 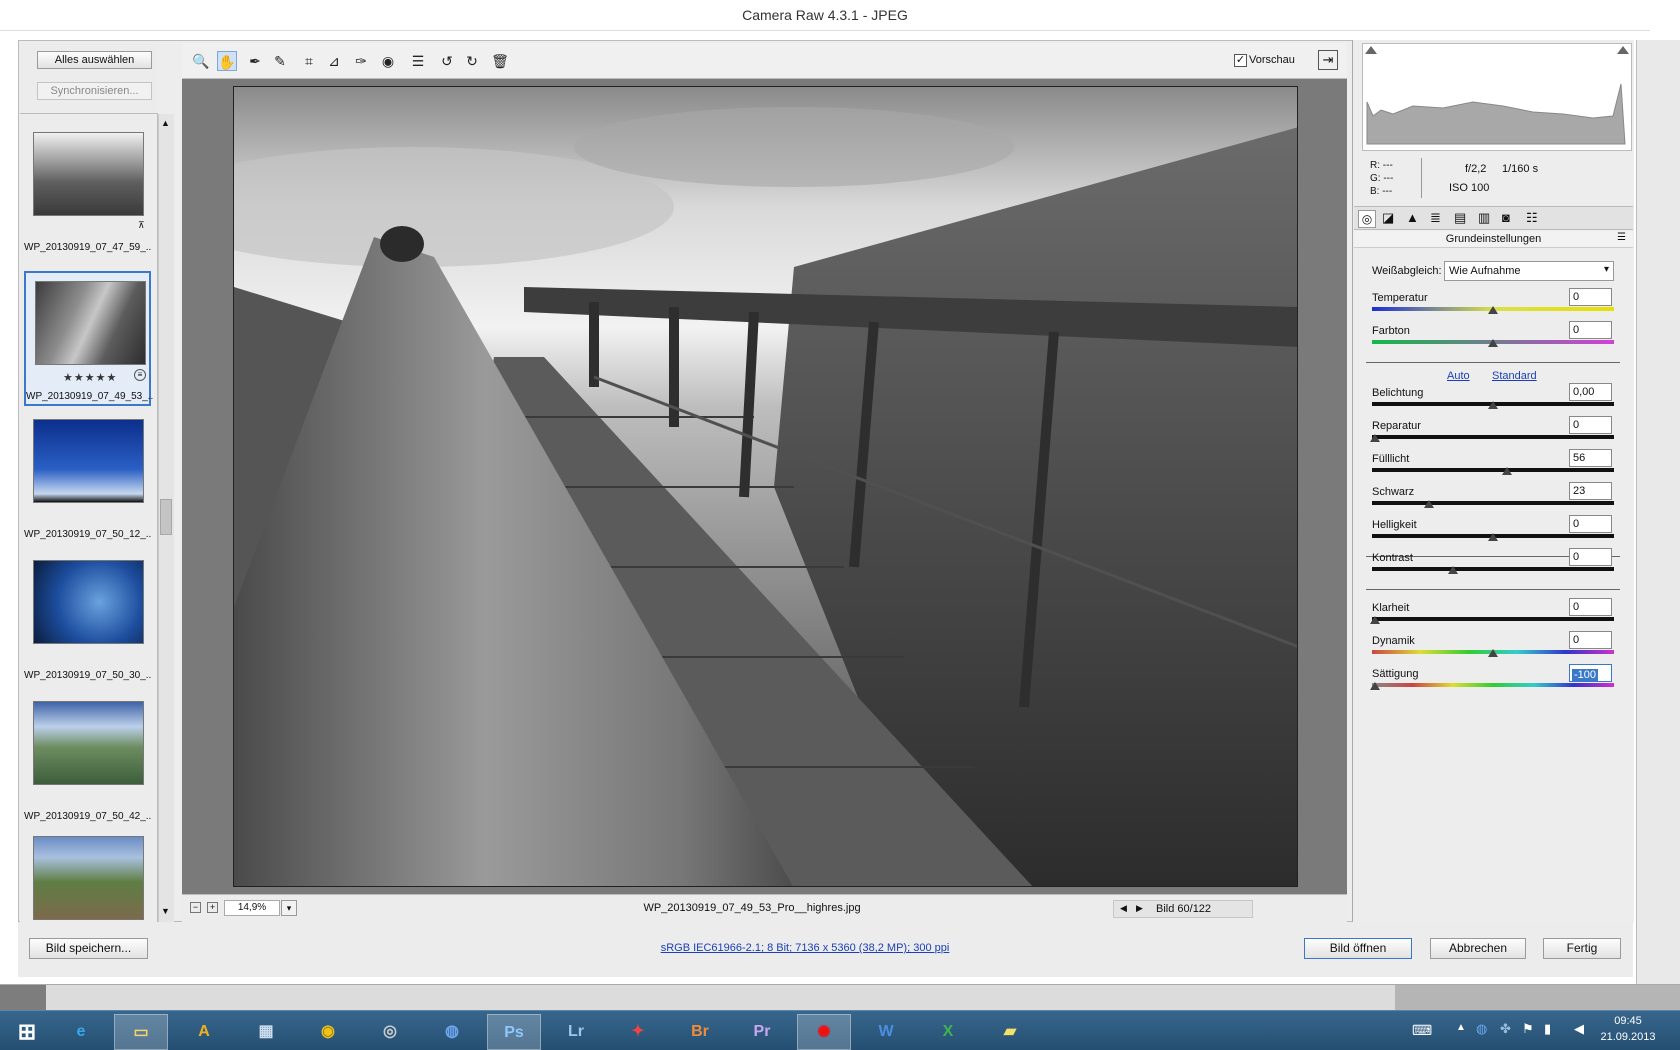 What do you see at coordinates (1492, 681) in the screenshot?
I see `slider-10: Sättigung -100` at bounding box center [1492, 681].